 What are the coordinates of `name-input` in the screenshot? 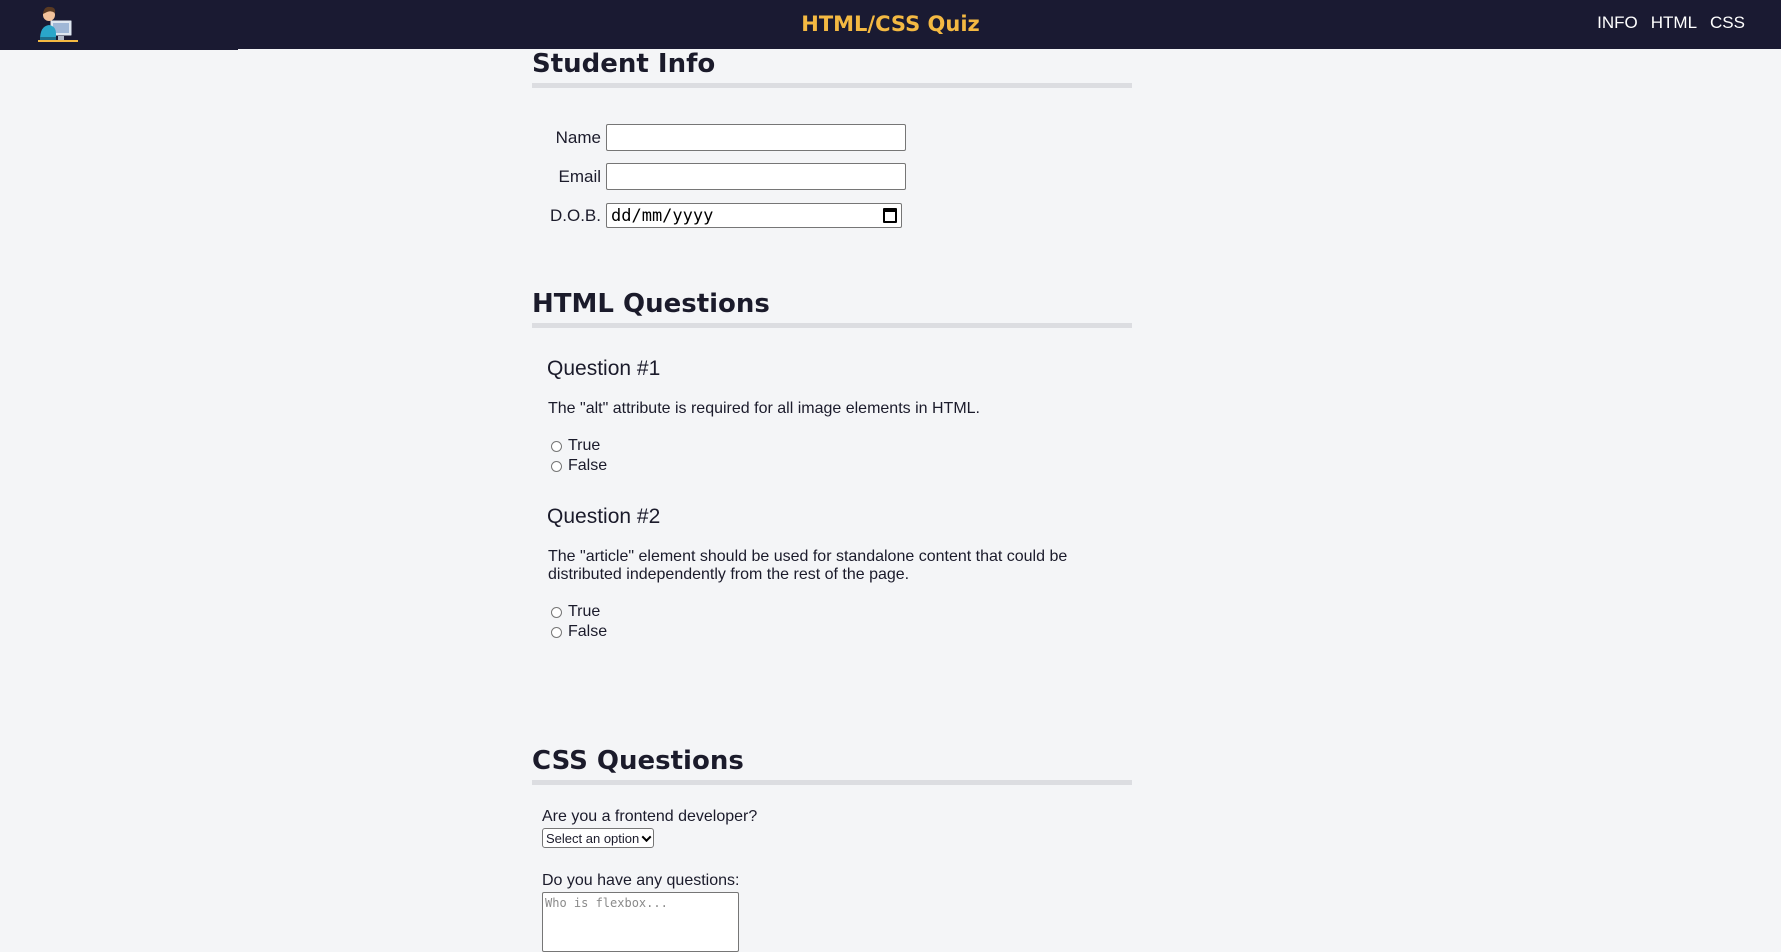 It's located at (756, 137).